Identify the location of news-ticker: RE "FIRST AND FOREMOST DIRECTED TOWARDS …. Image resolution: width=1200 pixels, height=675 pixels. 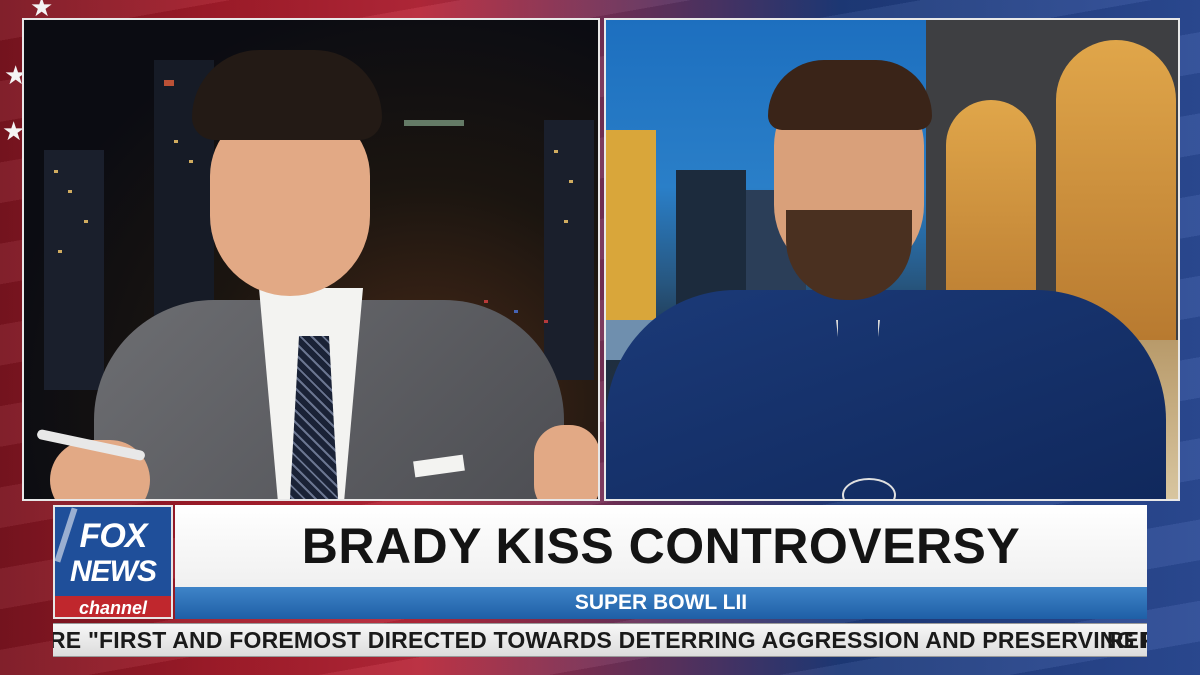
(600, 640).